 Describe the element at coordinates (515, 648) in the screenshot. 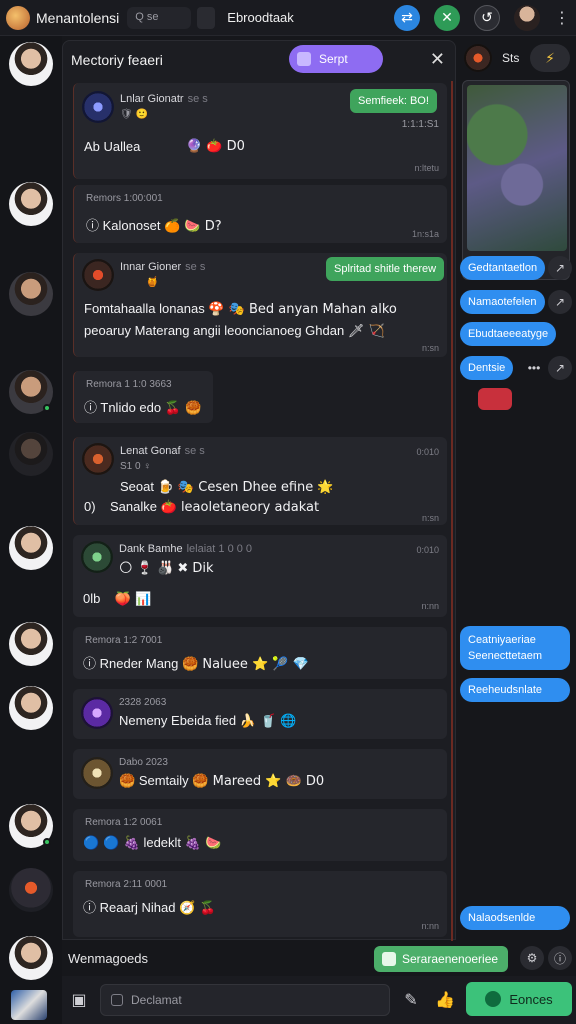

I see `reply-bubble: Ceatniyaeriae Seenecttetaem` at that location.